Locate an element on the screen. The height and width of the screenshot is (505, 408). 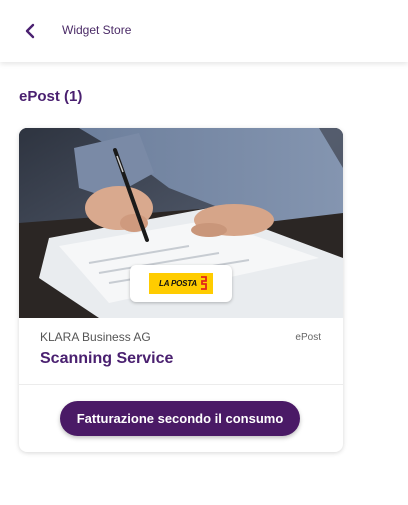
chevron-left-icon is located at coordinates (30, 31).